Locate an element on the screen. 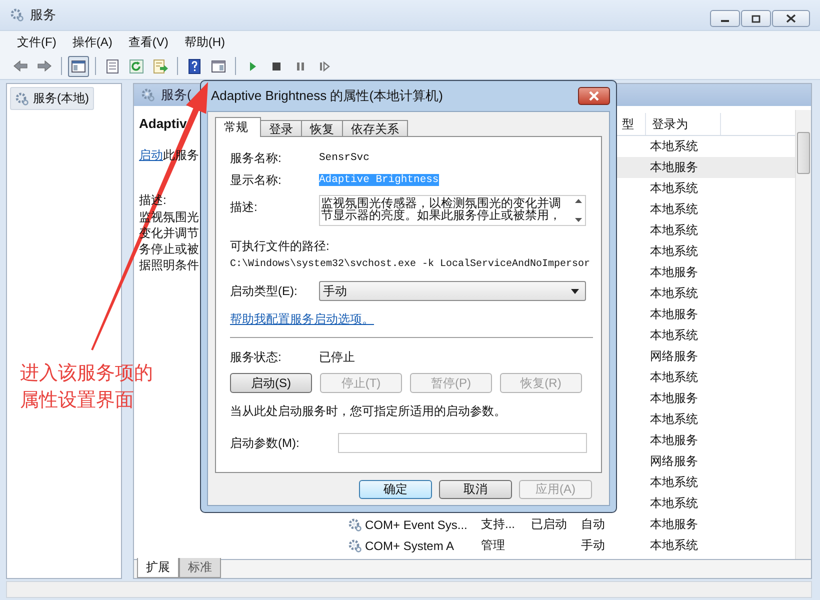  scroll-up-icon is located at coordinates (578, 201).